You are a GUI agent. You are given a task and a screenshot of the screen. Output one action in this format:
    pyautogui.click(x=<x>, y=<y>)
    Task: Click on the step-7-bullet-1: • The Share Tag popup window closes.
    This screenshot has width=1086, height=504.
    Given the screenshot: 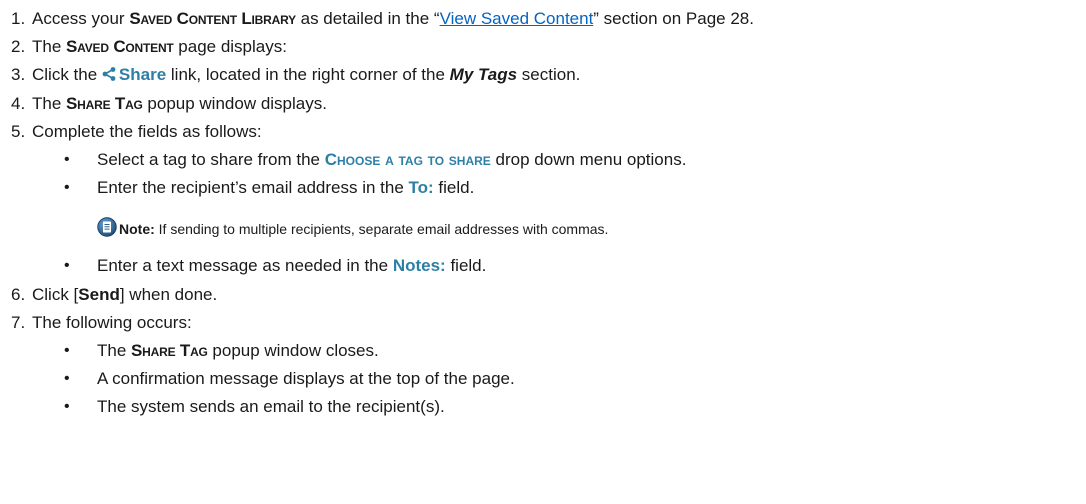 What is the action you would take?
    pyautogui.click(x=543, y=351)
    